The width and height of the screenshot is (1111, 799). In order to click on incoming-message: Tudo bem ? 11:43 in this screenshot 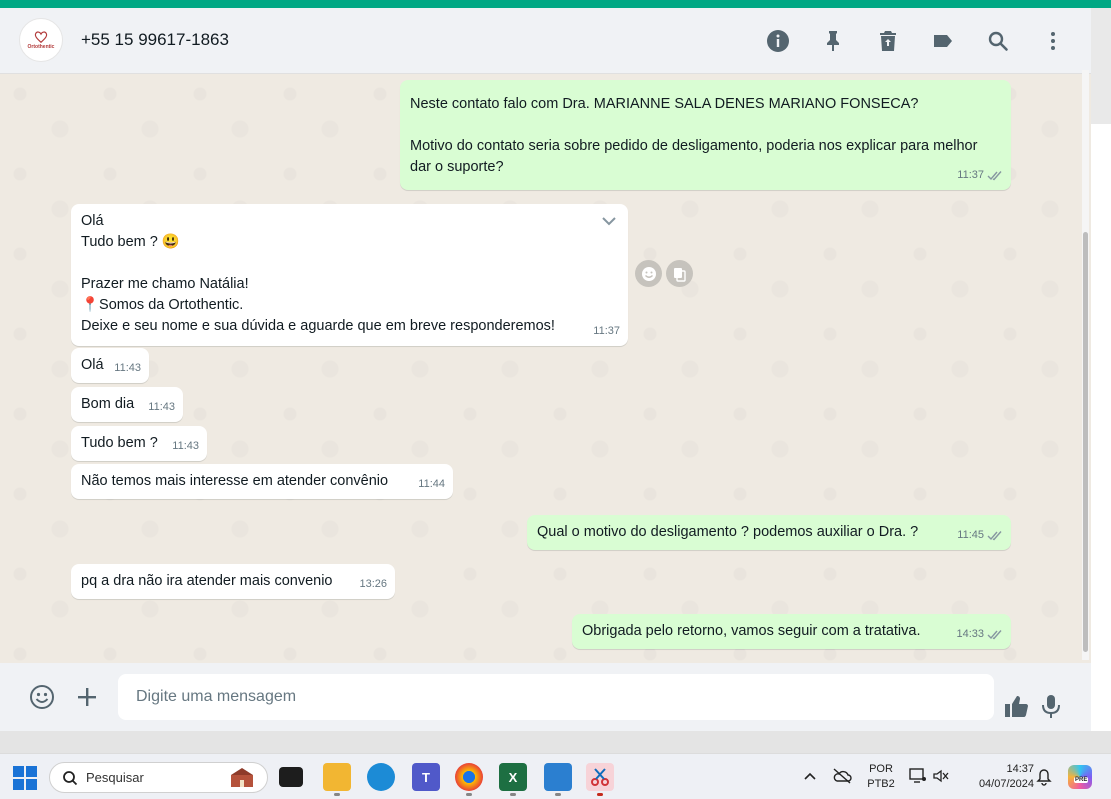, I will do `click(139, 443)`.